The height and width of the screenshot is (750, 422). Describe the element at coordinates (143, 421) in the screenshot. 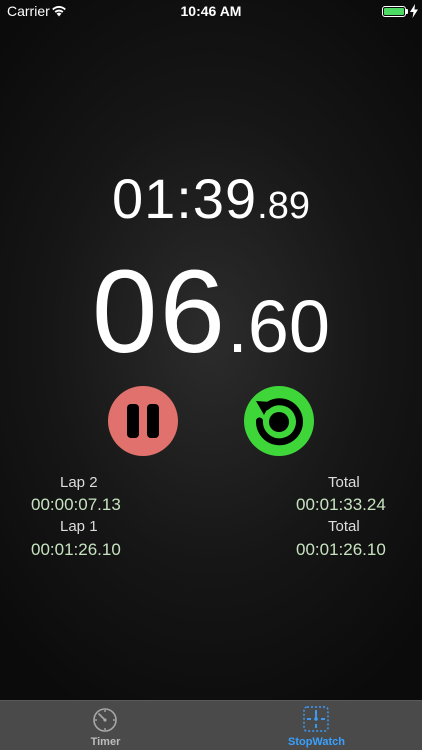

I see `pause-button` at that location.